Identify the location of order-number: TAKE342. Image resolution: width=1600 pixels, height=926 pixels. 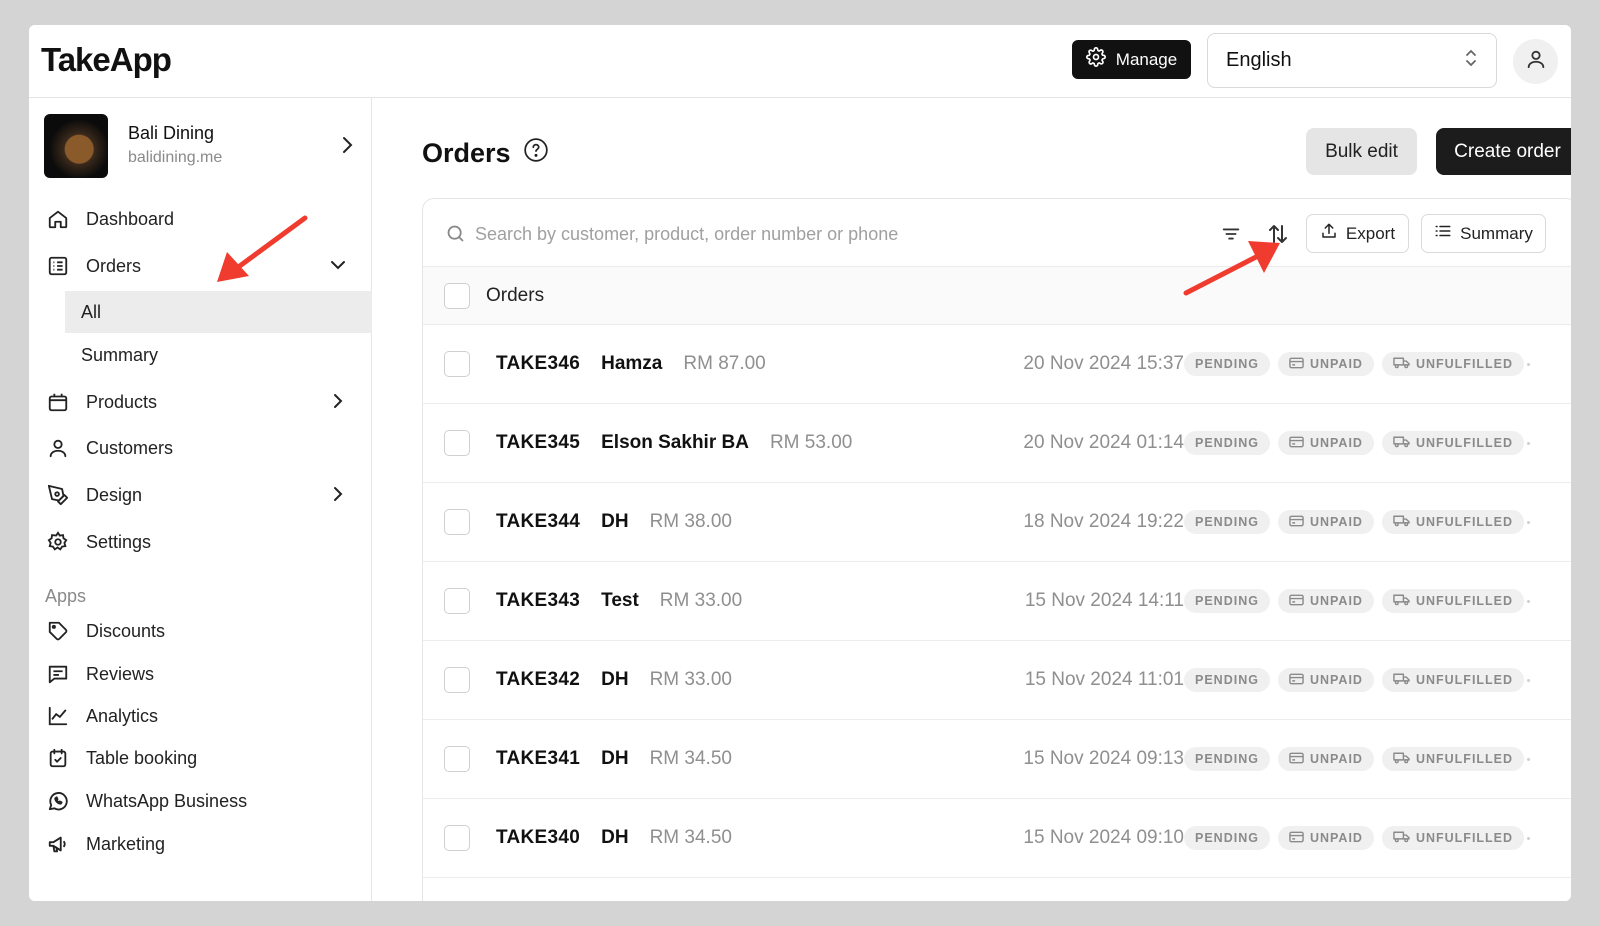
(538, 679).